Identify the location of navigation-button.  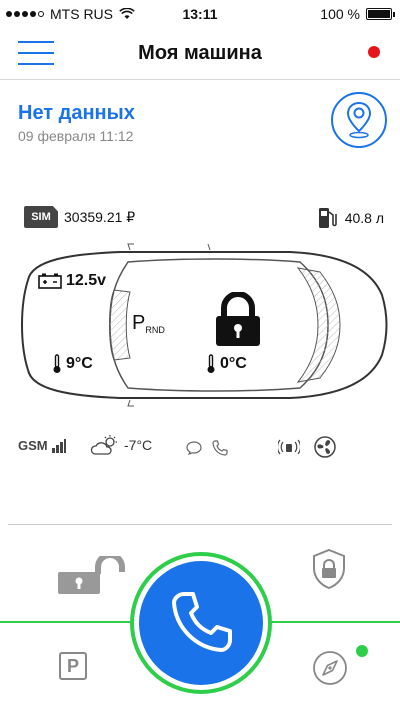
(330, 670).